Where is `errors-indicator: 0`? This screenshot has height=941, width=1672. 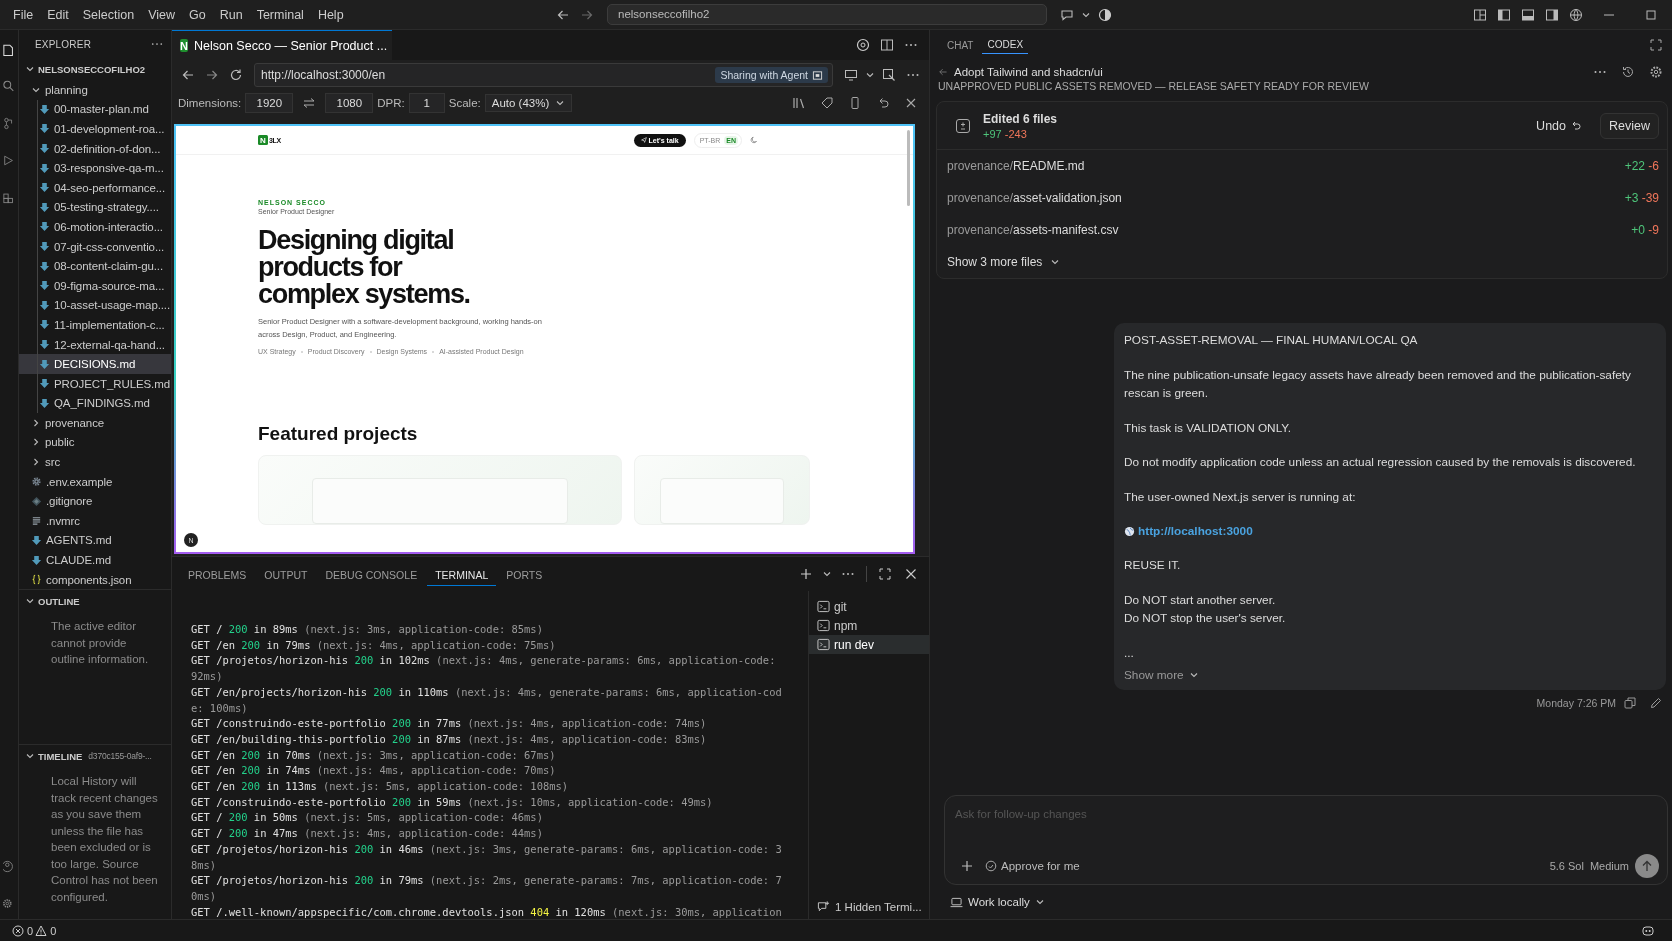 errors-indicator: 0 is located at coordinates (23, 930).